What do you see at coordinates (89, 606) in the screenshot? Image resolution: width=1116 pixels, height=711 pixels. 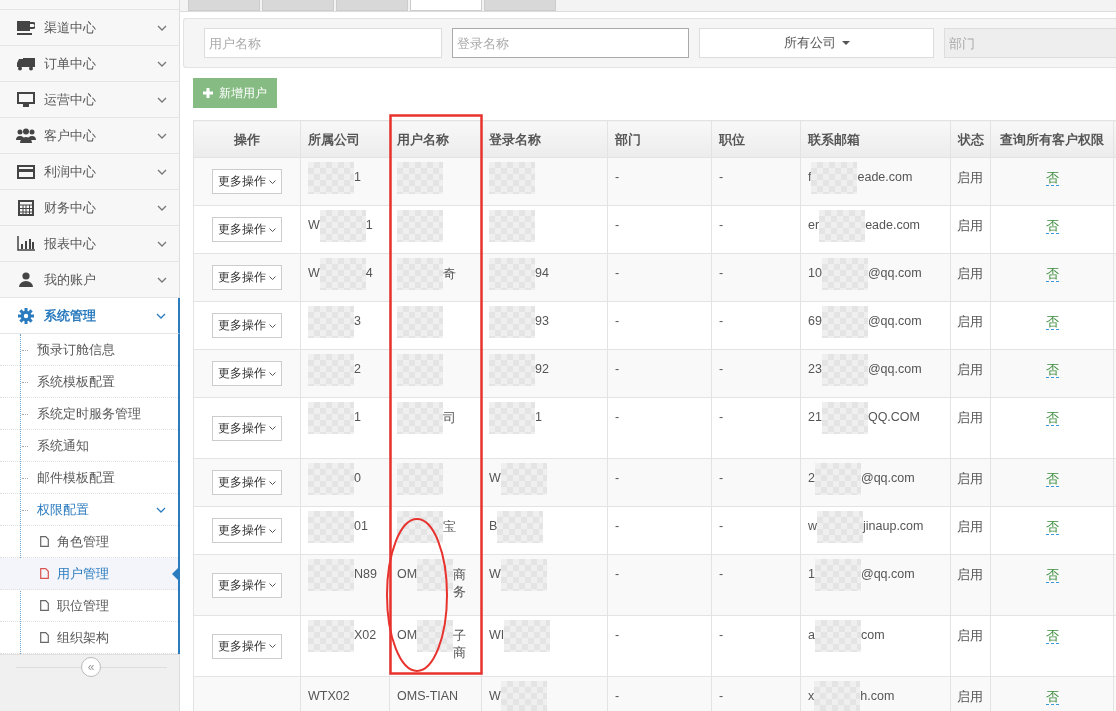 I see `submenu-item: 职位管理` at bounding box center [89, 606].